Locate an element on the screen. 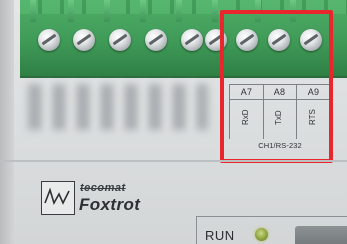  product-name: Foxtrot is located at coordinates (110, 204).